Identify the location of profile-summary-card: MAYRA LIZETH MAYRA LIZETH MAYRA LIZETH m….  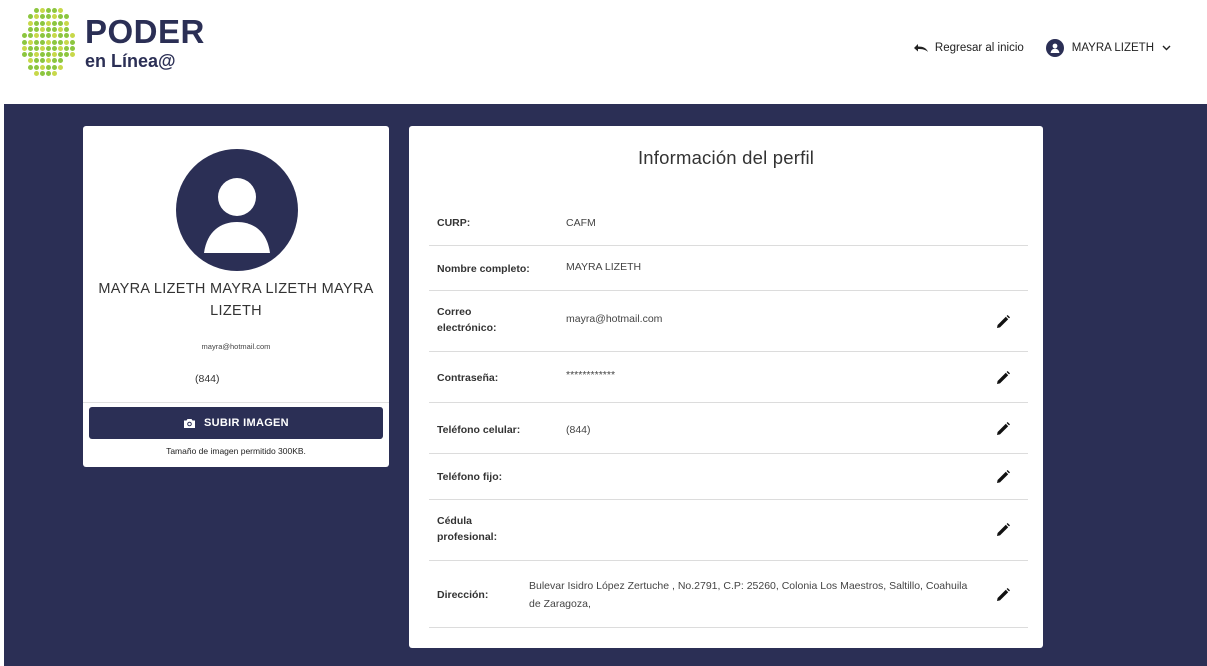
(236, 296).